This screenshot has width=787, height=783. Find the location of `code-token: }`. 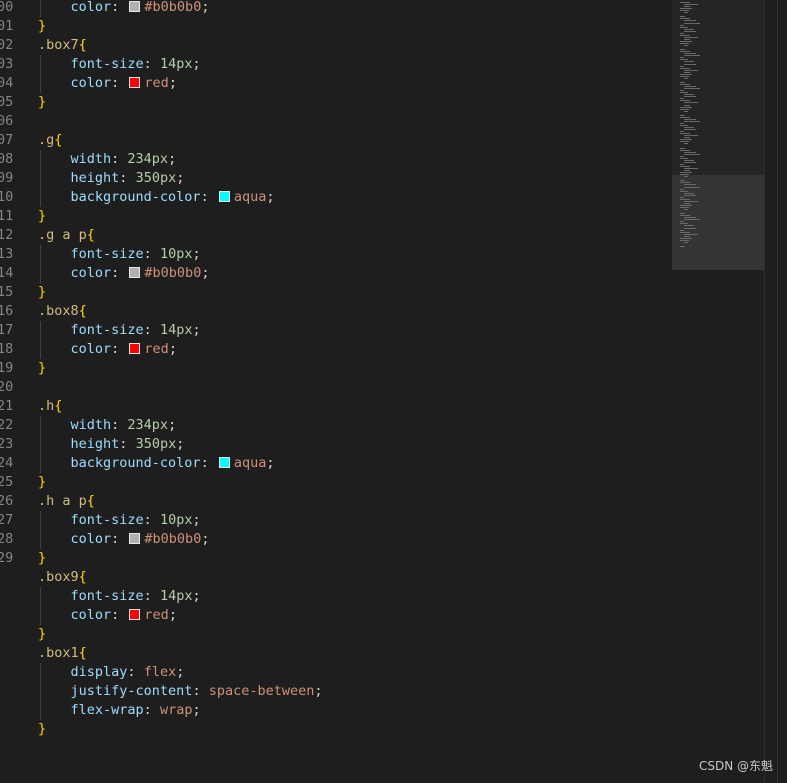

code-token: } is located at coordinates (42, 729).